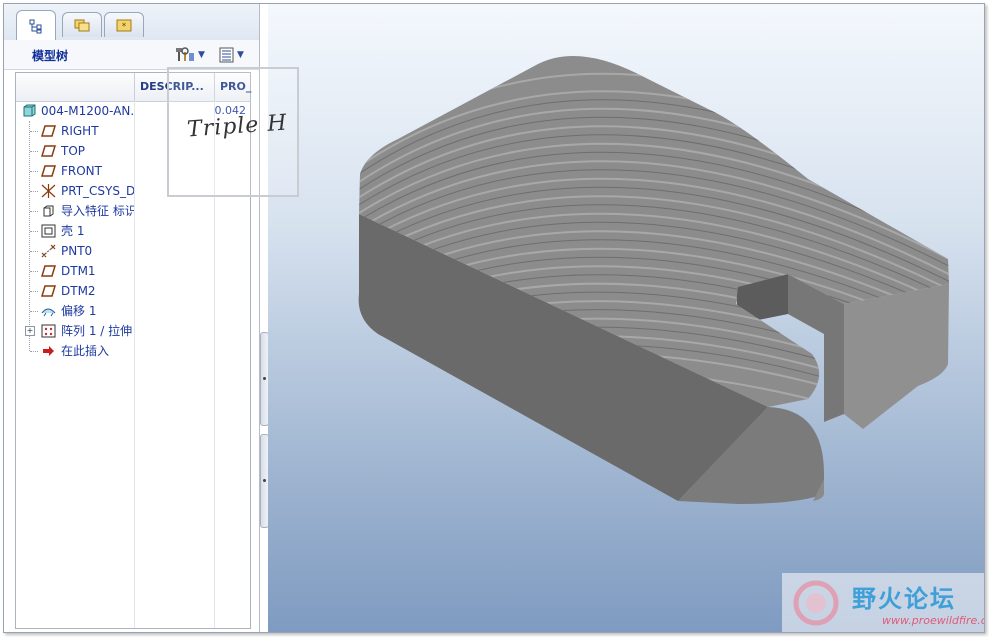 Image resolution: width=989 pixels, height=637 pixels. I want to click on expand-toggle: +, so click(30, 331).